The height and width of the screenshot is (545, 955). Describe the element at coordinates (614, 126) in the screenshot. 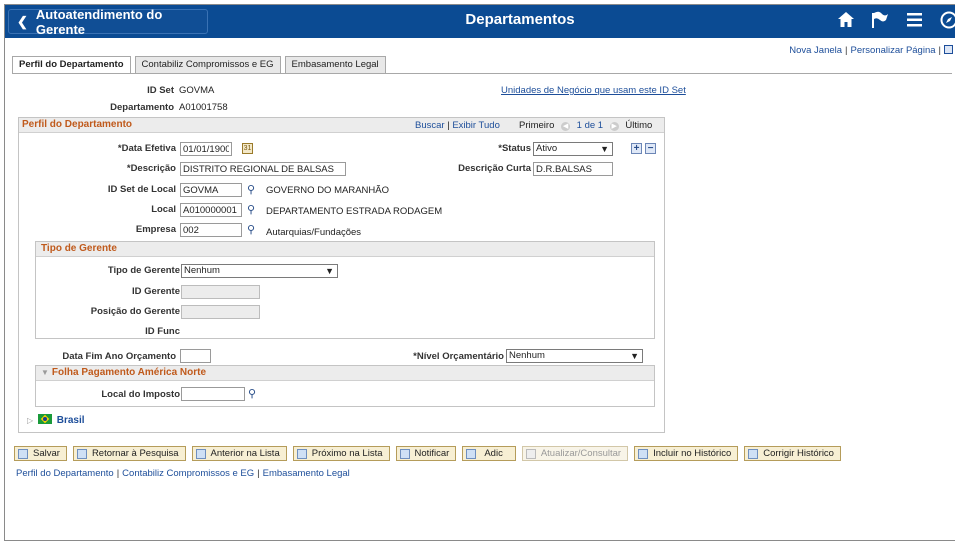

I see `next-arrow-icon: ▶` at that location.